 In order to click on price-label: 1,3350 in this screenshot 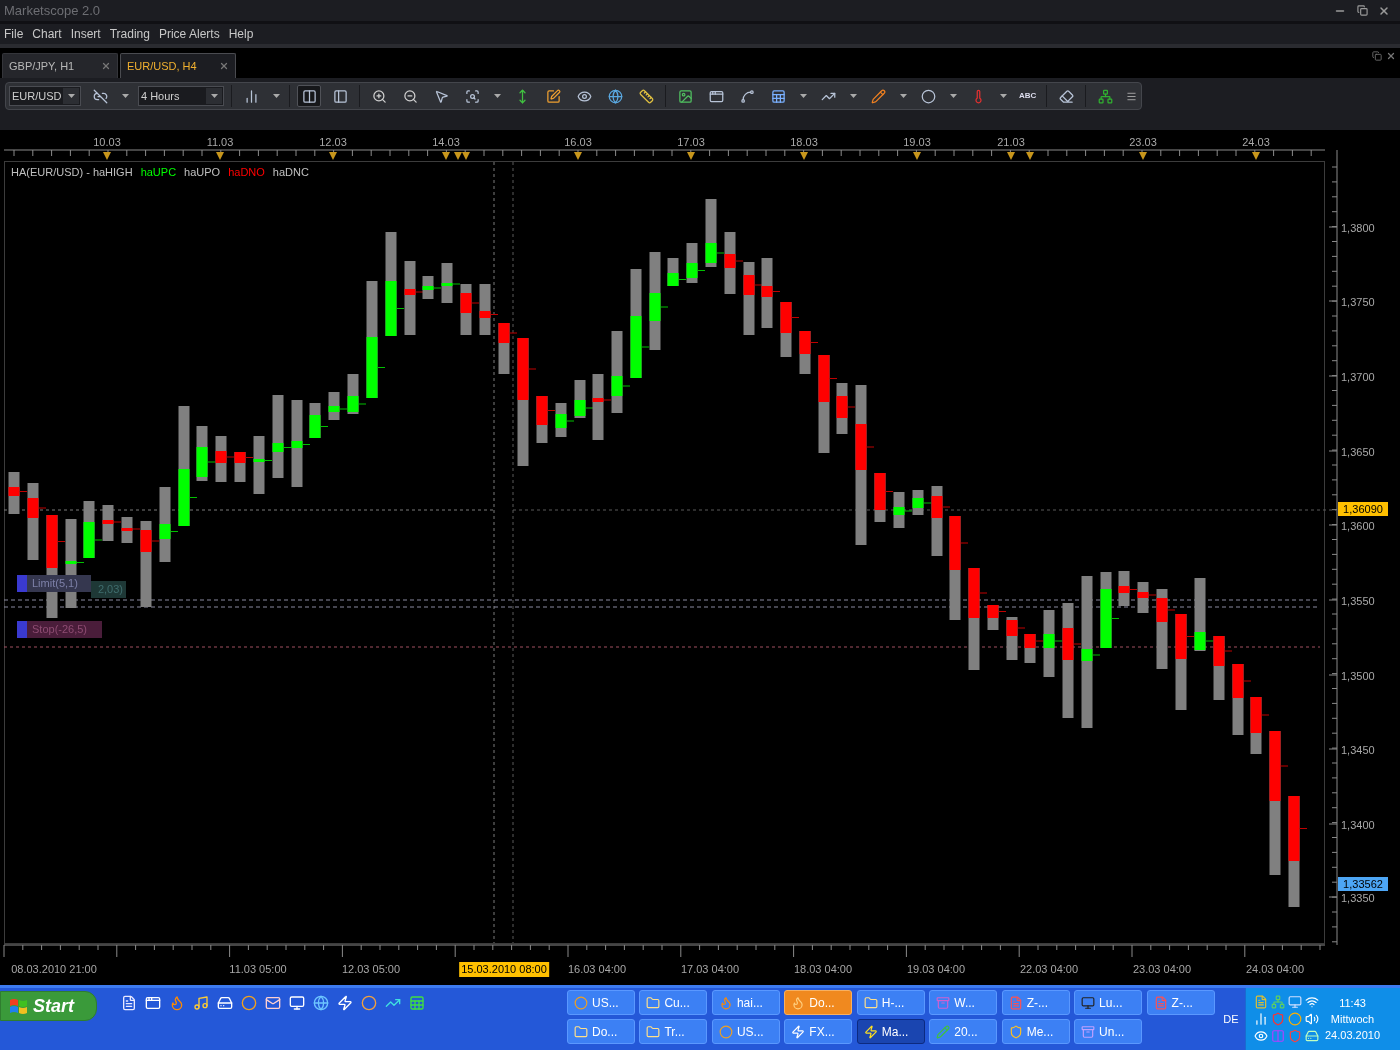, I will do `click(1358, 898)`.